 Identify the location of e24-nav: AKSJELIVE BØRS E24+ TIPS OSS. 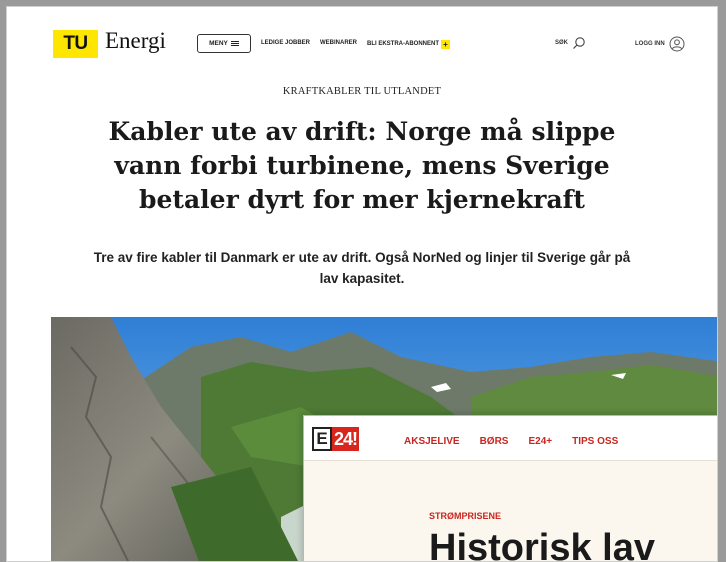
(511, 441).